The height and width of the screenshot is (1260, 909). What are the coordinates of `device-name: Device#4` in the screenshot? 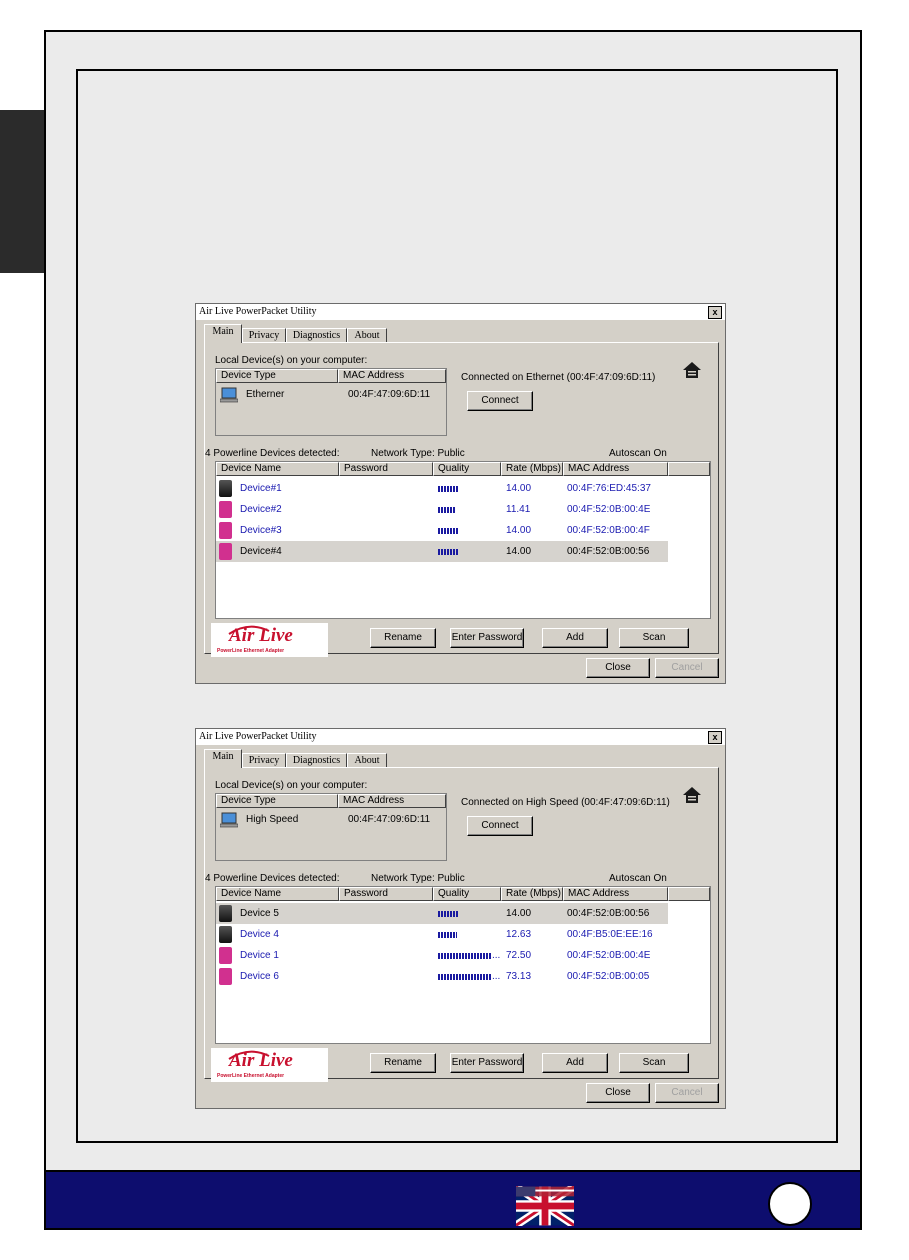 It's located at (261, 551).